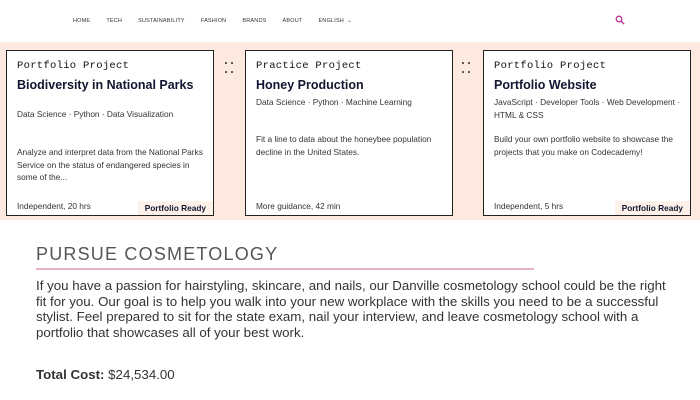 This screenshot has width=700, height=400. Describe the element at coordinates (161, 21) in the screenshot. I see `nav-item-sustainability: SUSTAINABILITY` at that location.